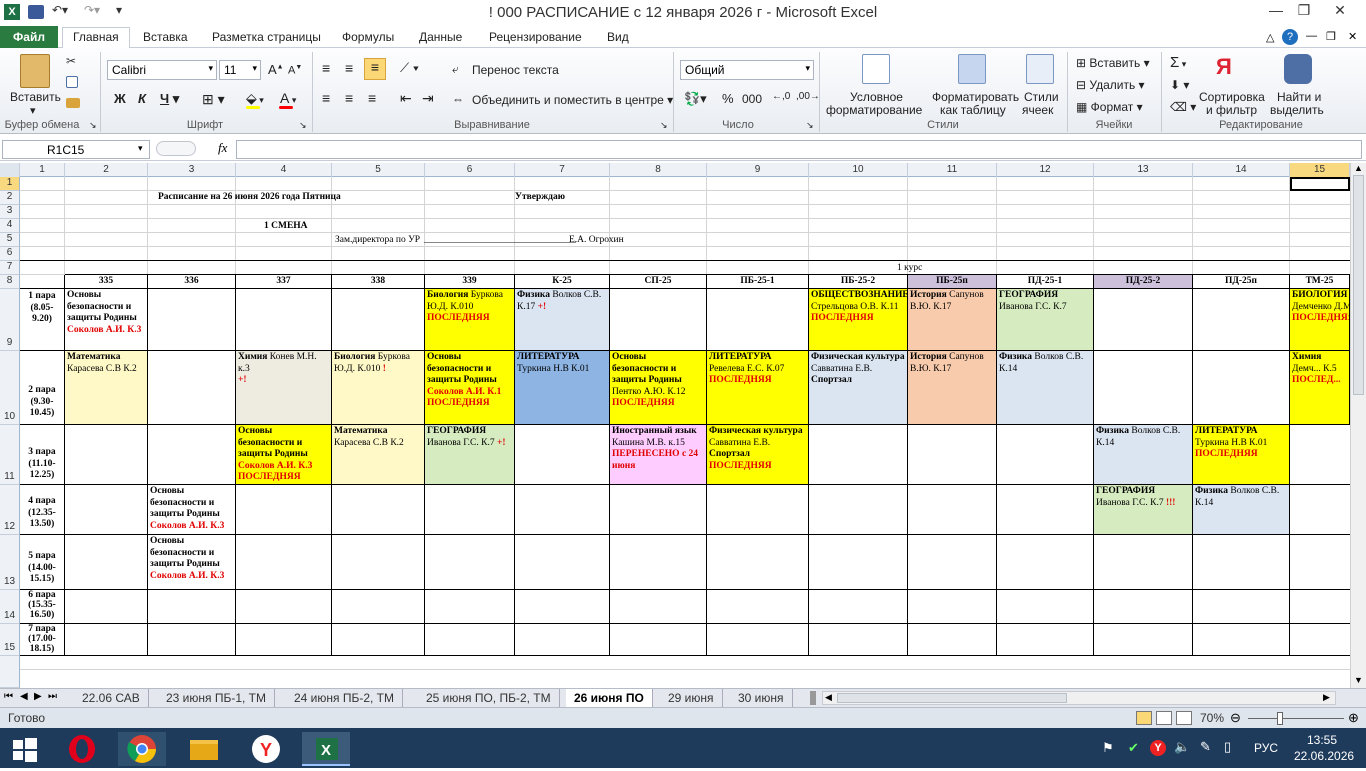 The height and width of the screenshot is (771, 1366). What do you see at coordinates (952, 170) in the screenshot?
I see `col-header: 11` at bounding box center [952, 170].